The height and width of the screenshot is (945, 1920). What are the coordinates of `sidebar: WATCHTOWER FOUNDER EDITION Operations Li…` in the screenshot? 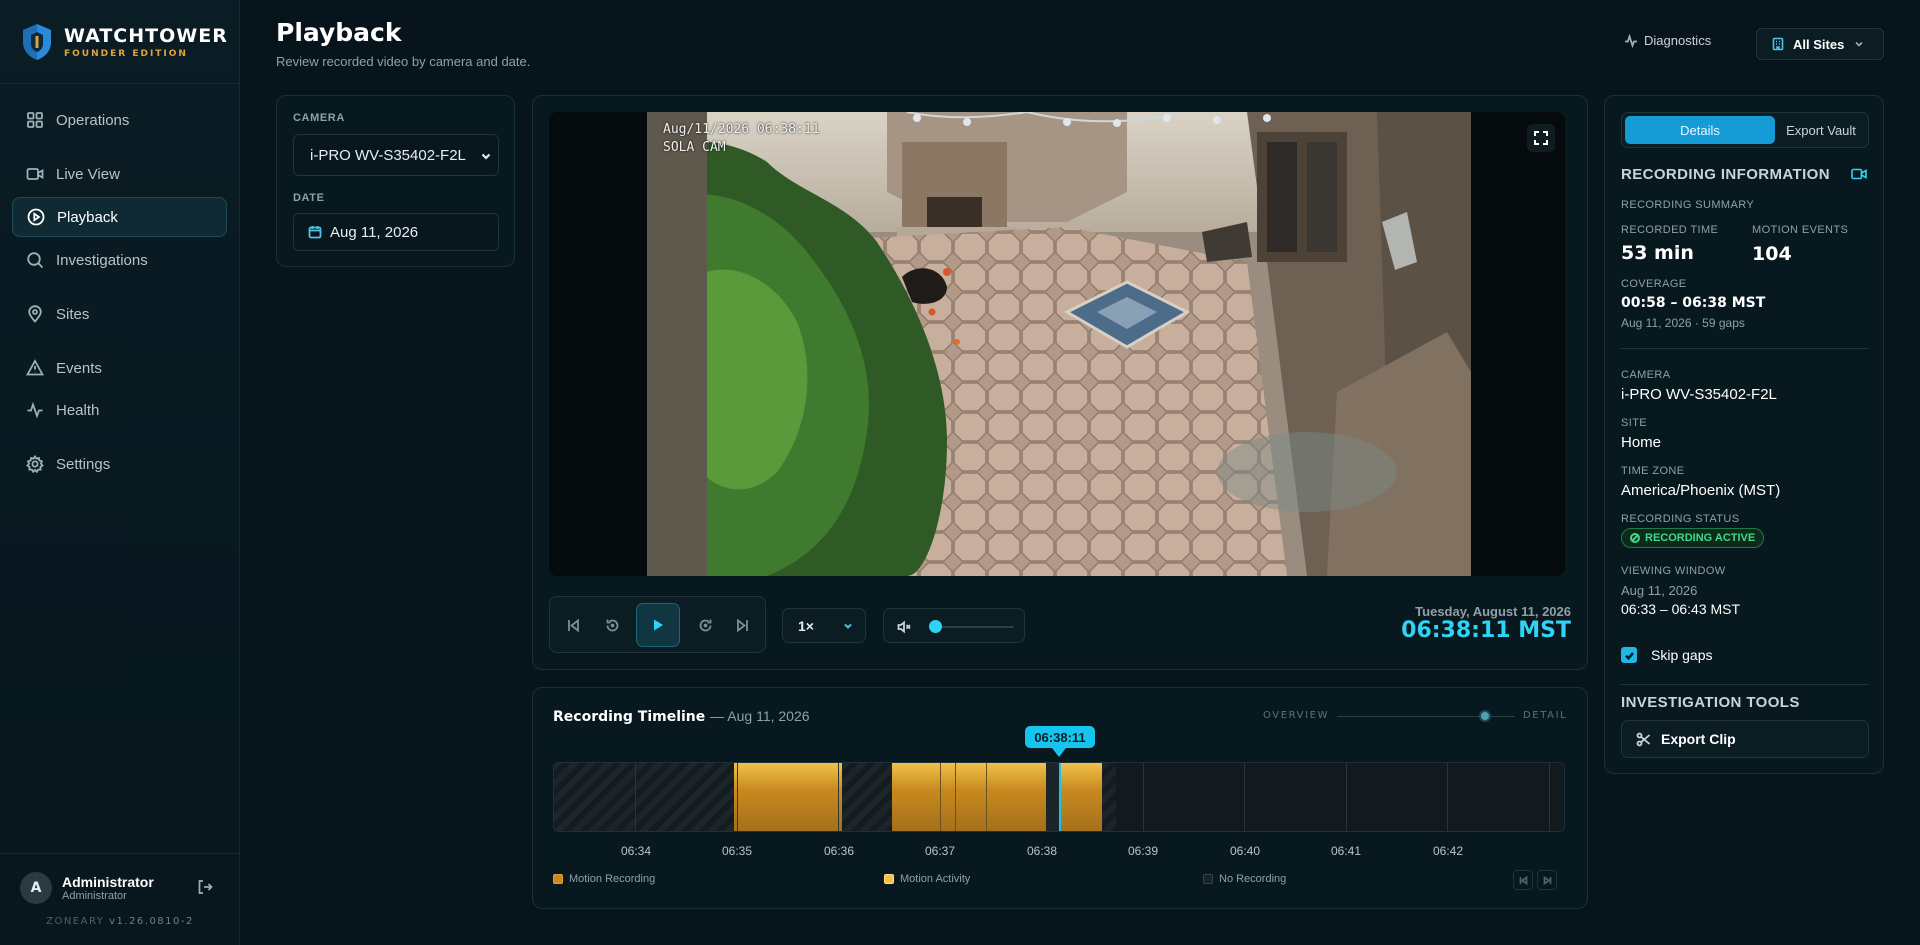 It's located at (120, 472).